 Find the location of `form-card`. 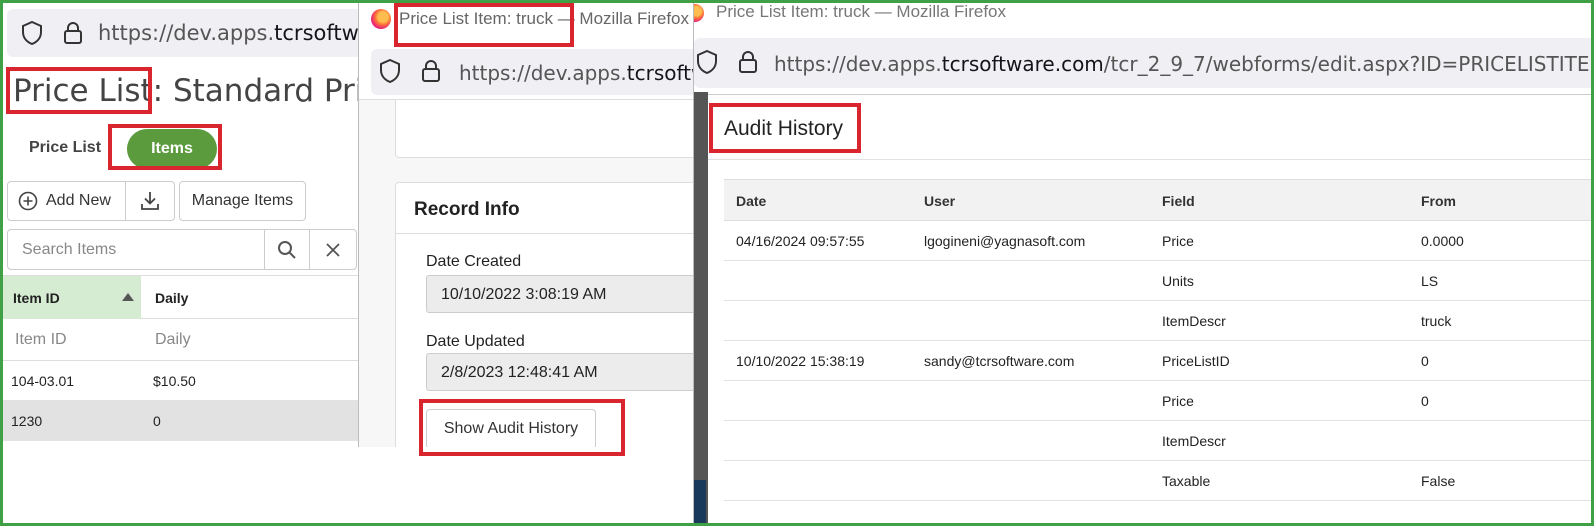

form-card is located at coordinates (544, 129).